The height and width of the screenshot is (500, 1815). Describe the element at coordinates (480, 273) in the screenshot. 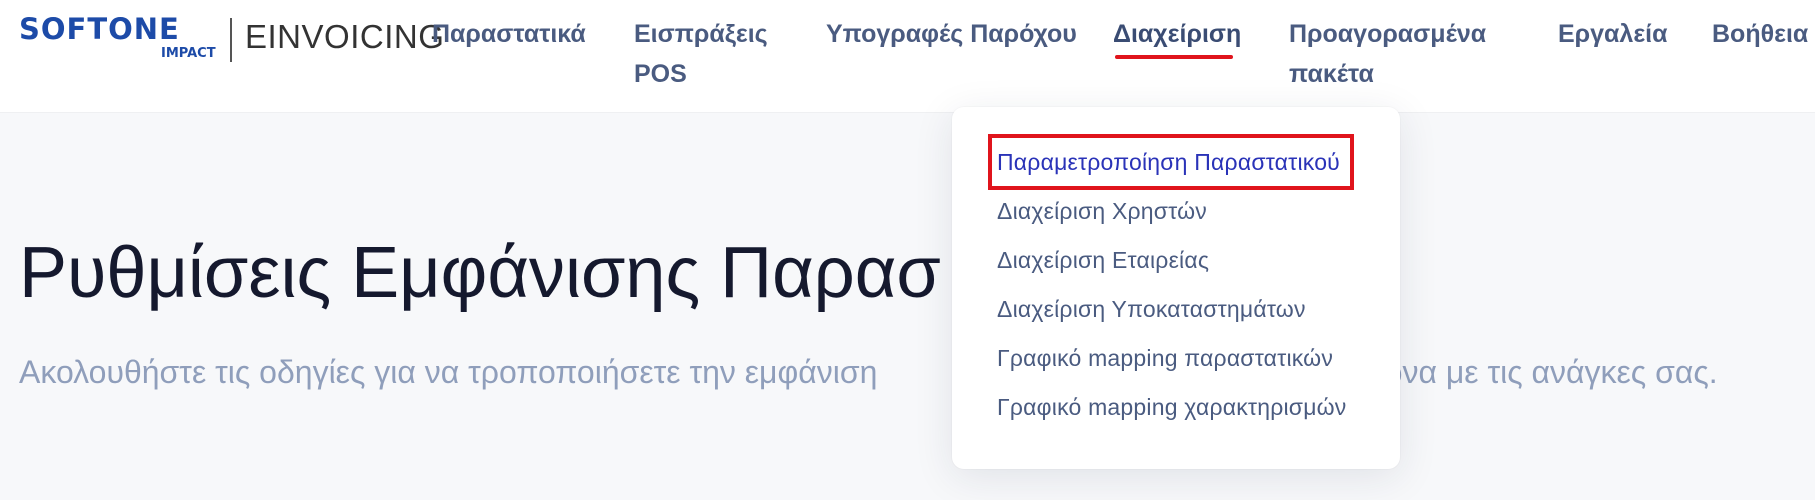

I see `page-title: Ρυθμίσεις Εμφάνισης Παρασ` at that location.